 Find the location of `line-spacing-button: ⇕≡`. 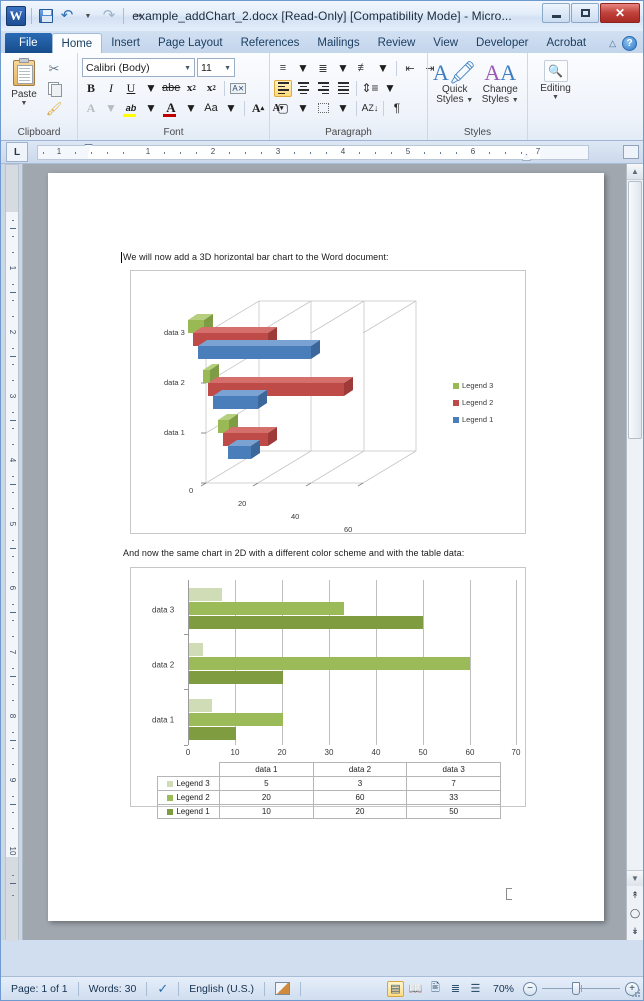

line-spacing-button: ⇕≡ is located at coordinates (370, 88).